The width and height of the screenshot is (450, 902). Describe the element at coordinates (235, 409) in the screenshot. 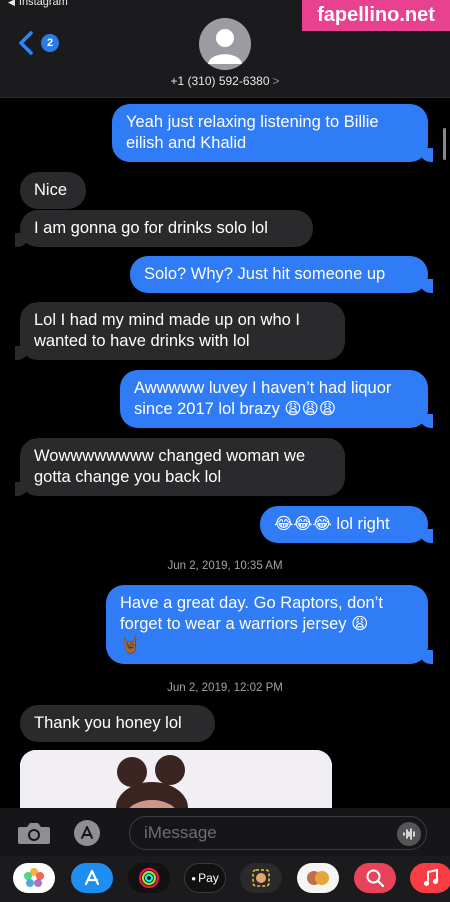

I see `message-line: since 2017 lol brazy 😩😩😩` at that location.